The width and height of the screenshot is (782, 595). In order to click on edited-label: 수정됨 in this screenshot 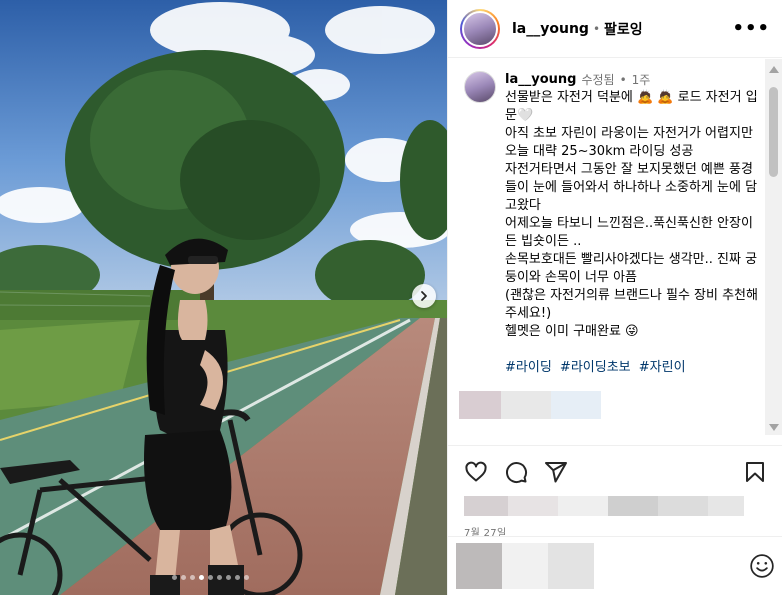, I will do `click(598, 80)`.